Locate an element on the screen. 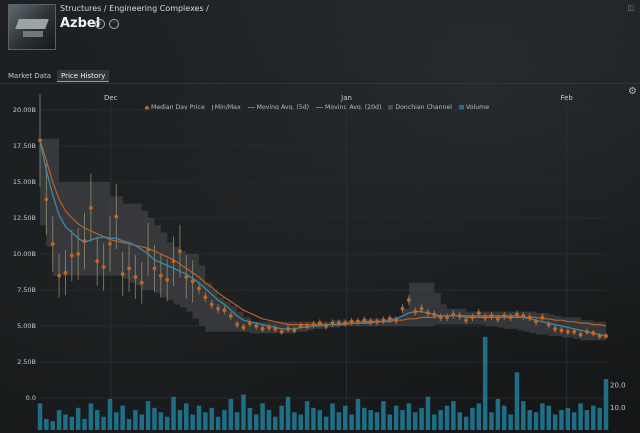 The image size is (640, 433). tab-price-history: Price History is located at coordinates (83, 76).